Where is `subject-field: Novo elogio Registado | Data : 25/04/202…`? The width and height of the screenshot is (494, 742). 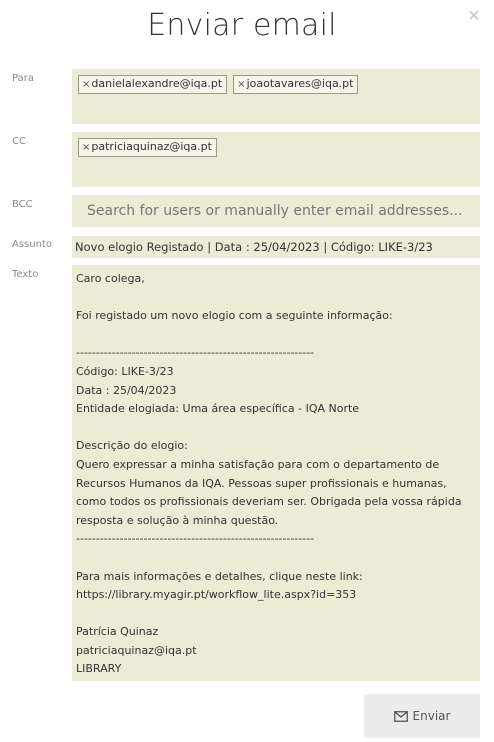
subject-field: Novo elogio Registado | Data : 25/04/202… is located at coordinates (276, 247).